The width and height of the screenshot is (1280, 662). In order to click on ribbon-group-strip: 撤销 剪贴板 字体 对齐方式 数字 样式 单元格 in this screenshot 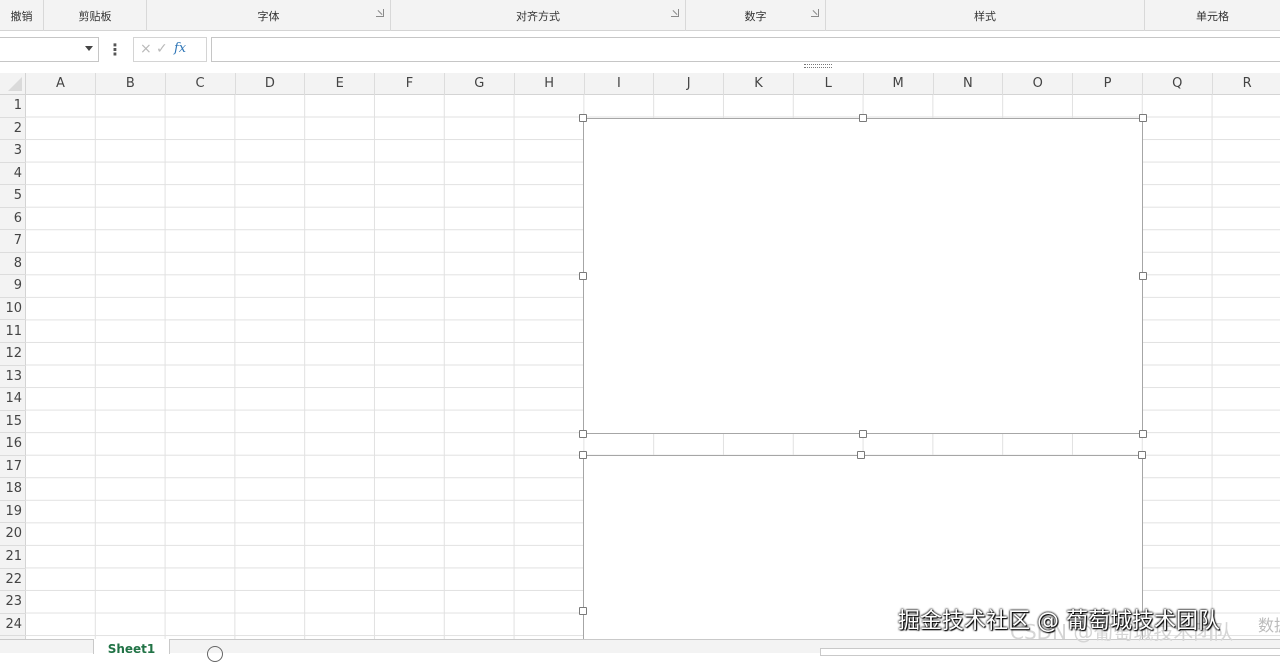, I will do `click(640, 15)`.